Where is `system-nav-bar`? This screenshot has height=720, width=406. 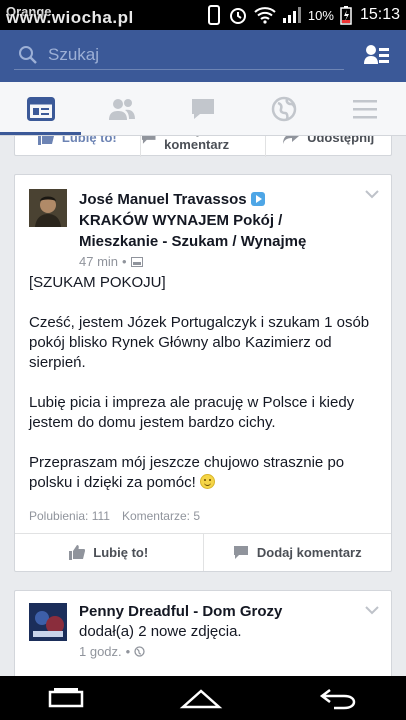 system-nav-bar is located at coordinates (203, 698).